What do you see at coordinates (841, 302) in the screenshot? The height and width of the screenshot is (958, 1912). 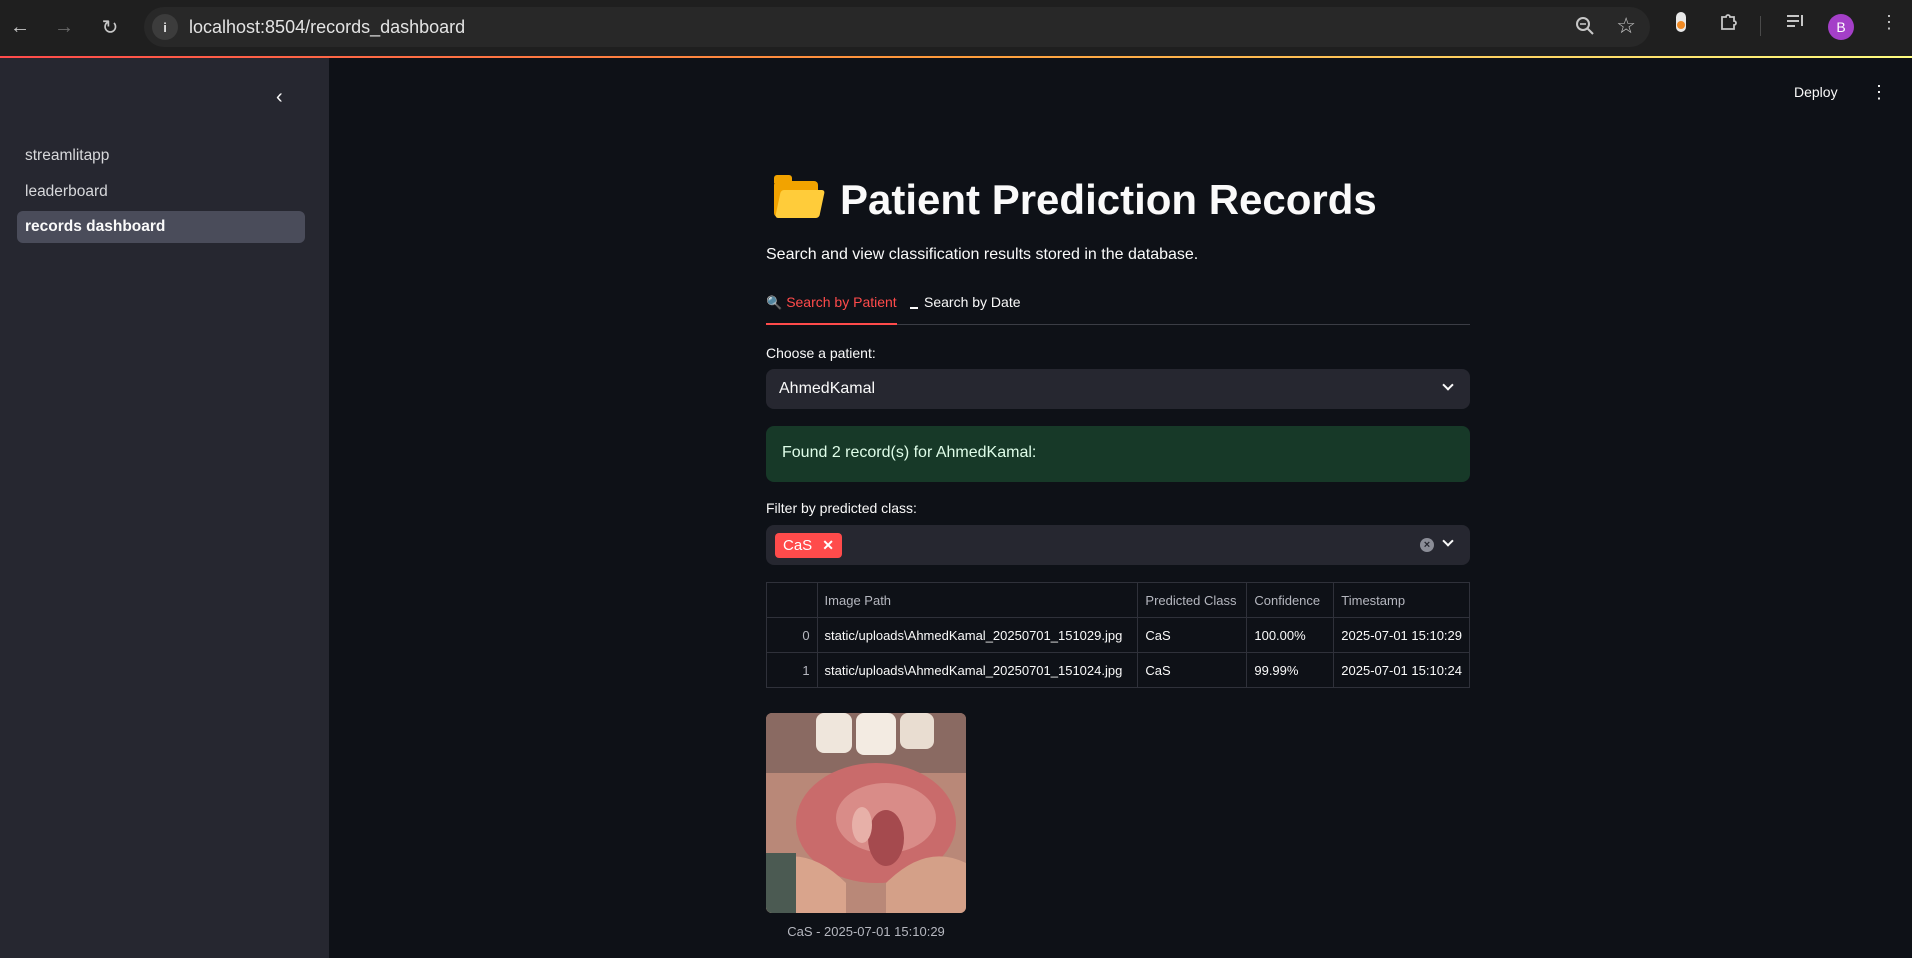 I see `tab-label: Search by Patient` at bounding box center [841, 302].